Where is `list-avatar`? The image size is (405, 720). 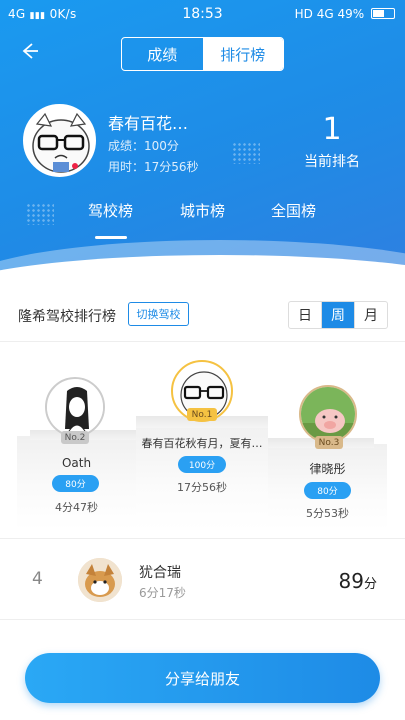 list-avatar is located at coordinates (100, 580).